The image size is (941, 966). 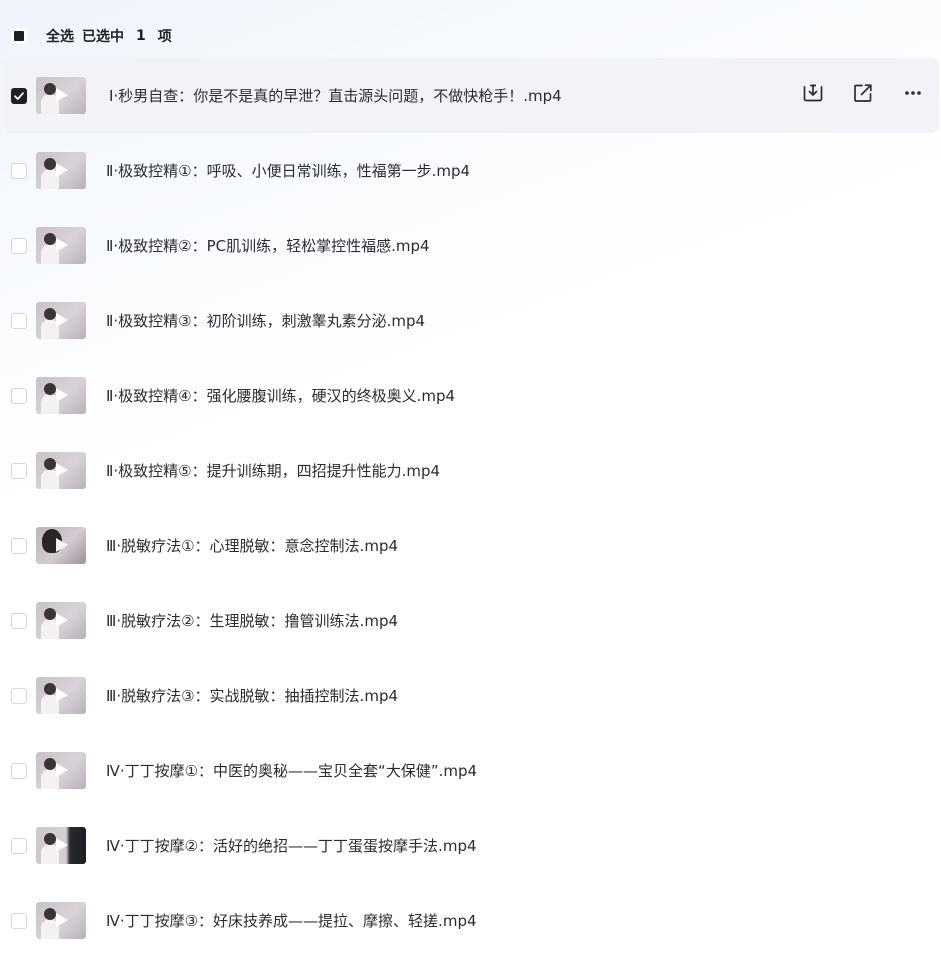 I want to click on file-name: Ⅲ·脱敏疗法①：心理脱敏：意念控制法.mp4, so click(x=252, y=545).